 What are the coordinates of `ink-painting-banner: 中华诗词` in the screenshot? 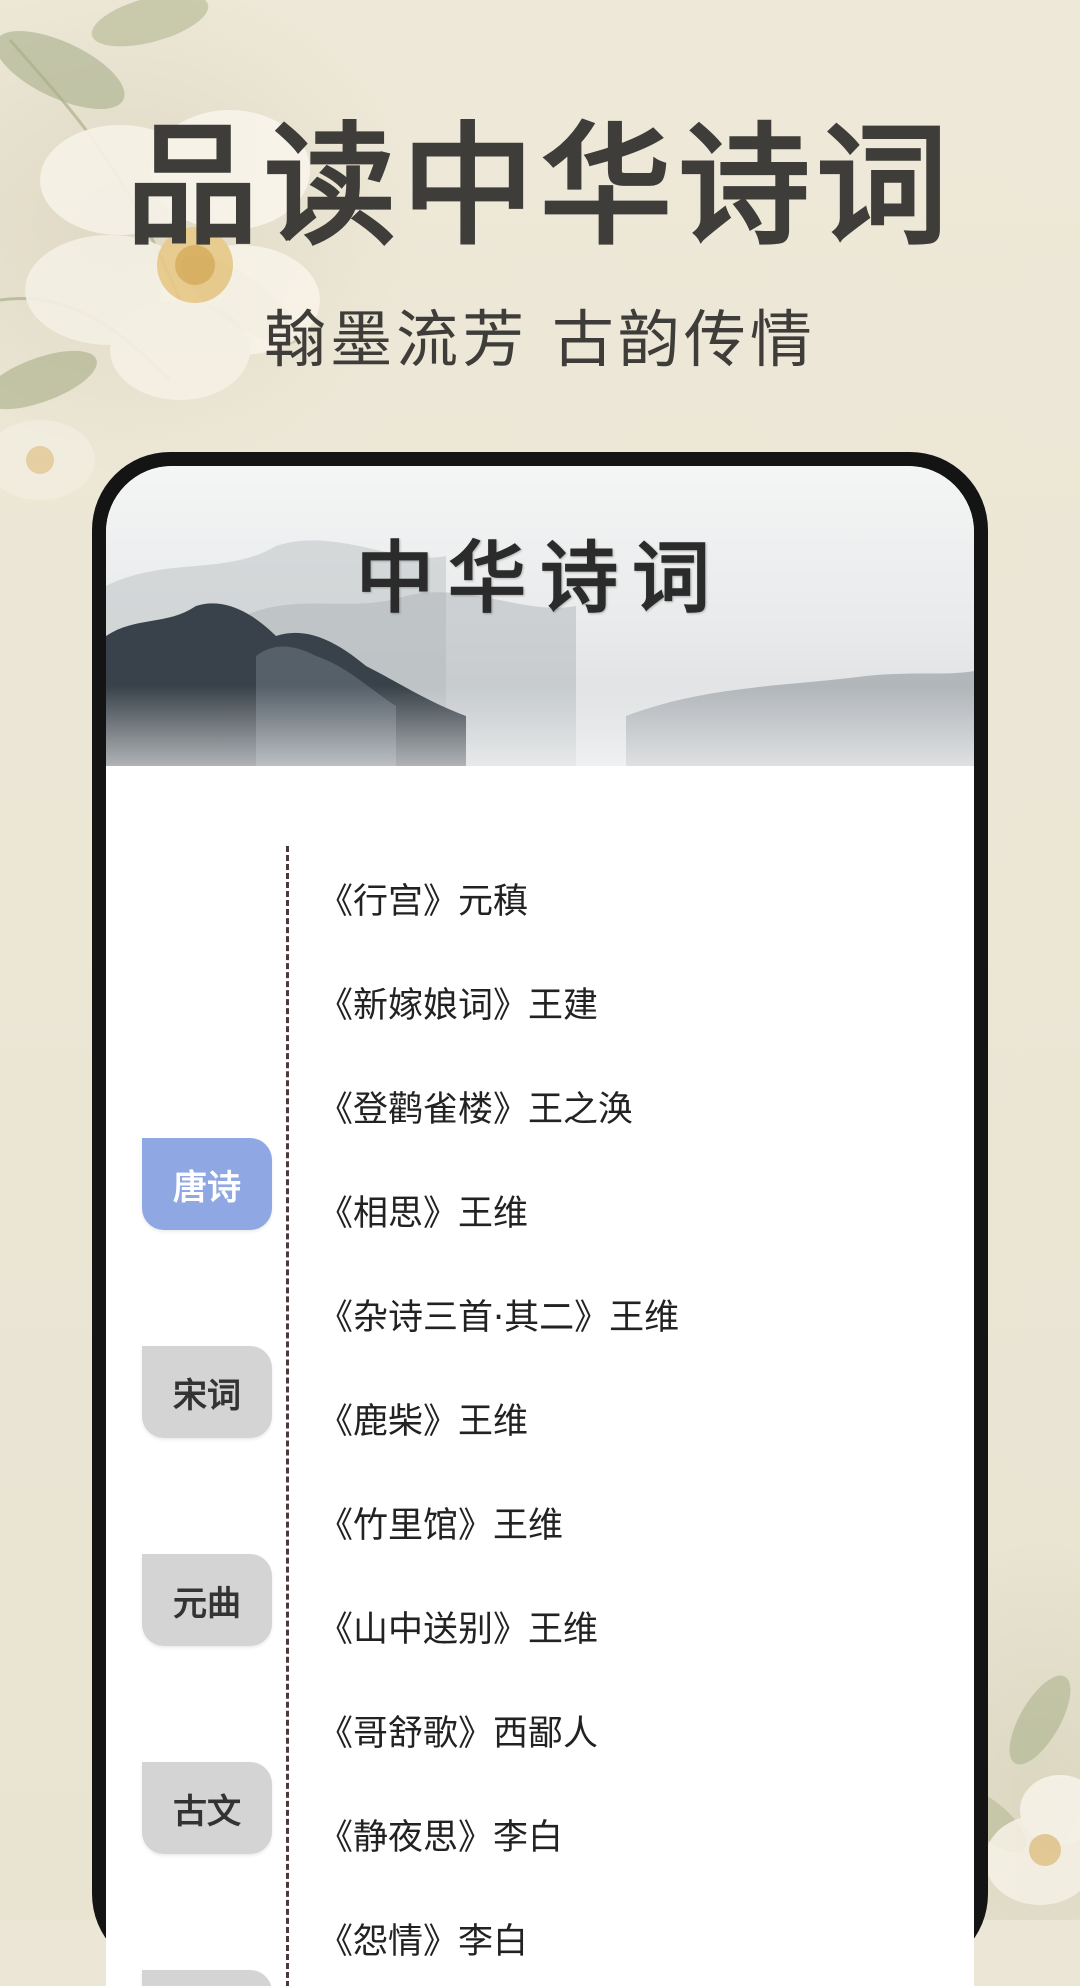 It's located at (540, 616).